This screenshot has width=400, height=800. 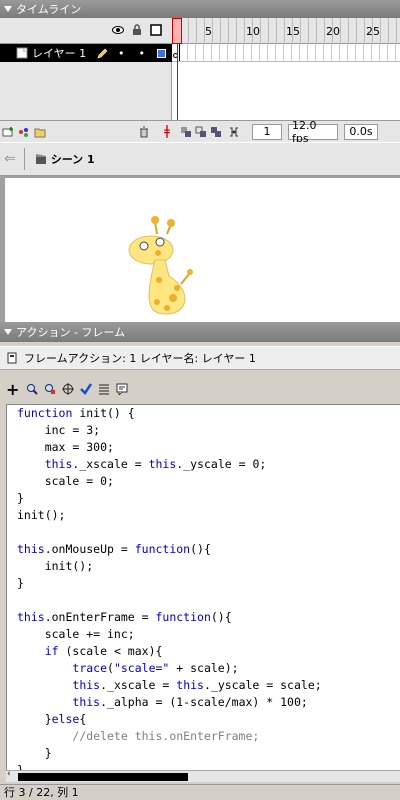 What do you see at coordinates (40, 132) in the screenshot?
I see `add-folder-icon` at bounding box center [40, 132].